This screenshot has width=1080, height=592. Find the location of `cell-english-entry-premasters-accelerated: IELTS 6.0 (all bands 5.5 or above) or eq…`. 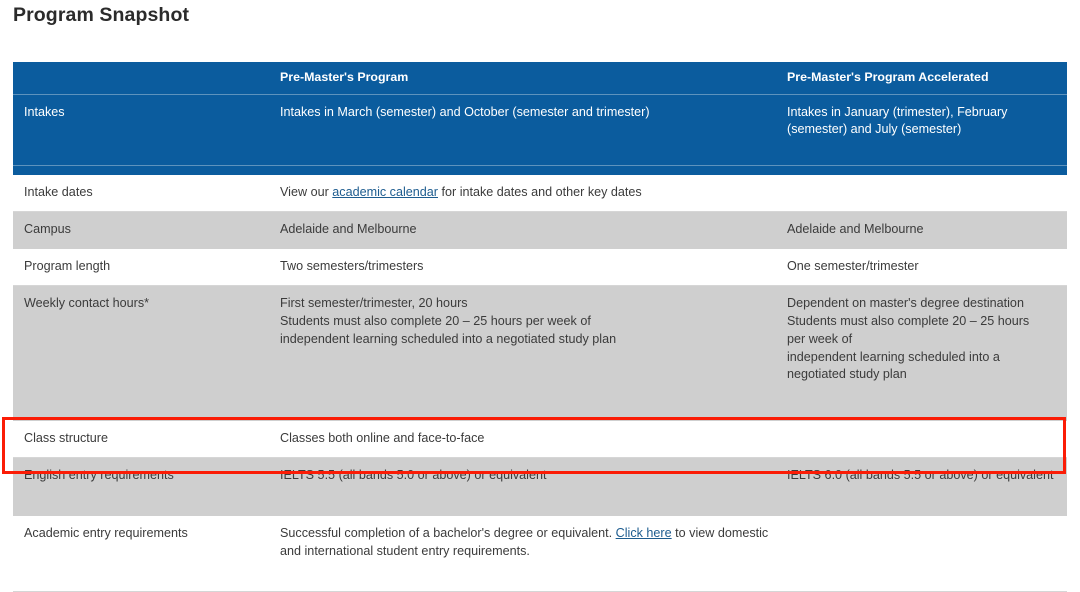

cell-english-entry-premasters-accelerated: IELTS 6.0 (all bands 5.5 or above) or eq… is located at coordinates (927, 487).